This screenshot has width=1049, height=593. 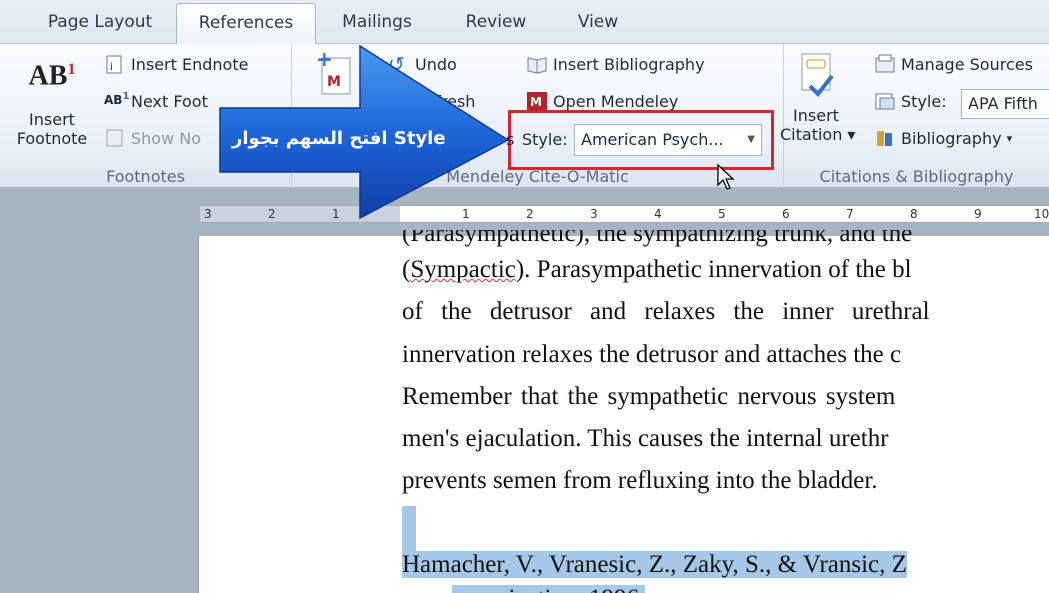 I want to click on annotation-text: افتح السهم بجوار Style, so click(x=339, y=138).